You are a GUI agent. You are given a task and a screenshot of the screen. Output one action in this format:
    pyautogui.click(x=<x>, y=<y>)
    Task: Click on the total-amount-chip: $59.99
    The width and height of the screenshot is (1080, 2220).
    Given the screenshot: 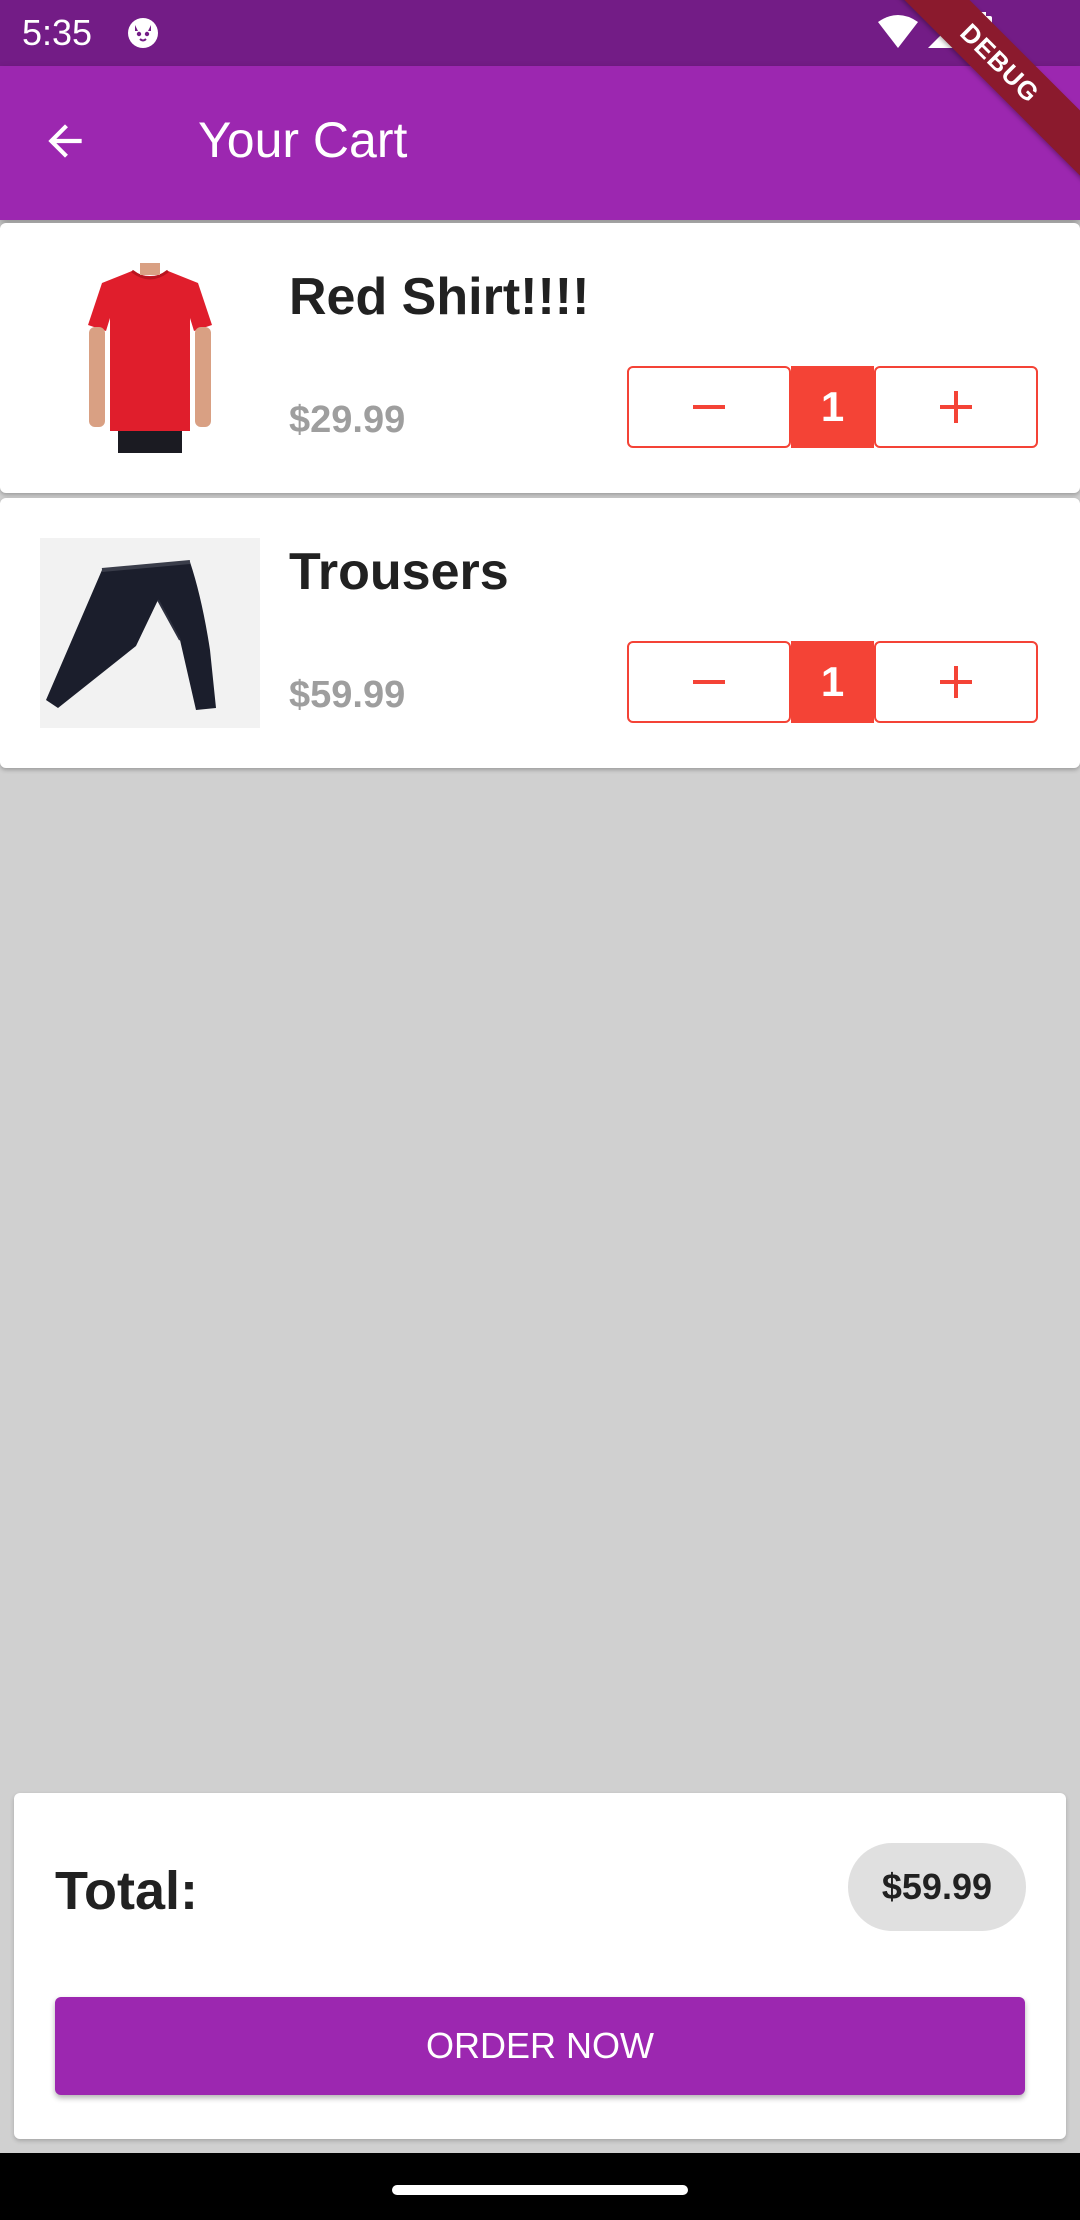 What is the action you would take?
    pyautogui.click(x=936, y=1887)
    